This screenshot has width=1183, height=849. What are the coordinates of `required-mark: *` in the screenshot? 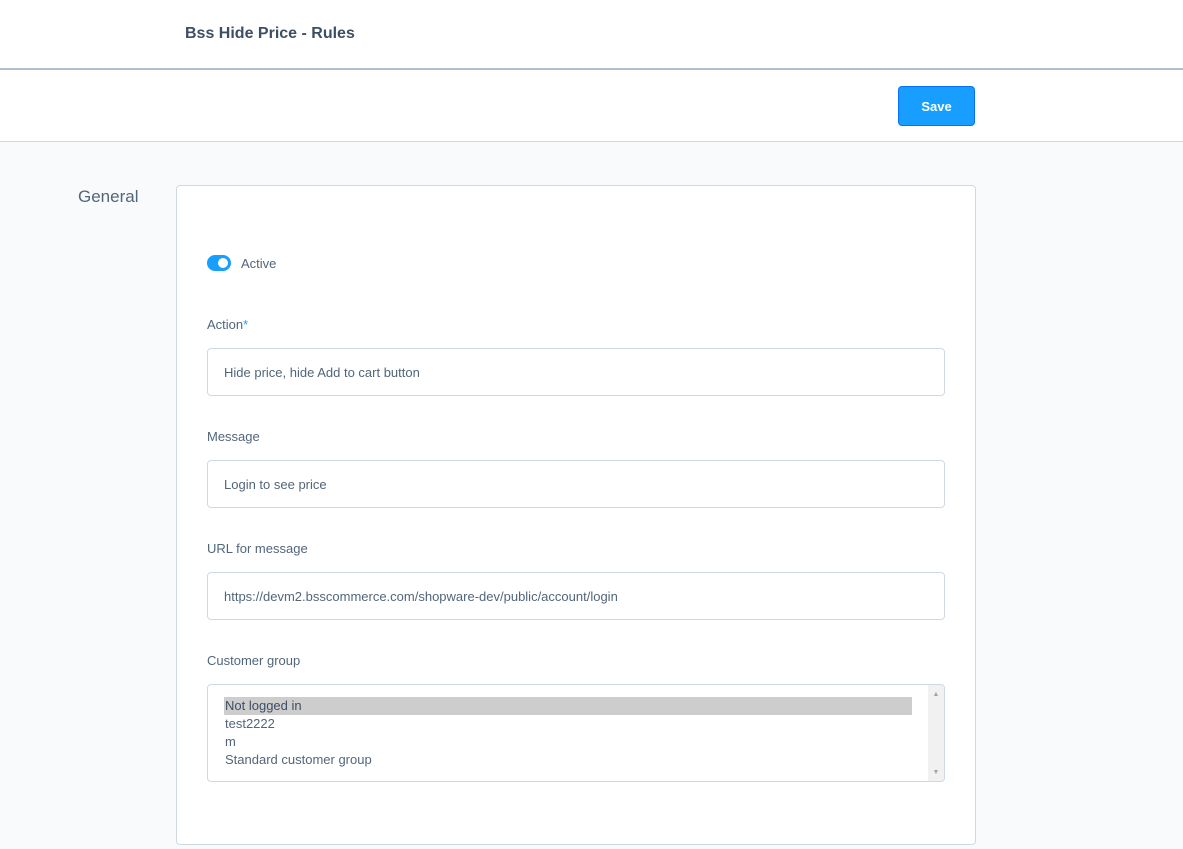 It's located at (246, 324).